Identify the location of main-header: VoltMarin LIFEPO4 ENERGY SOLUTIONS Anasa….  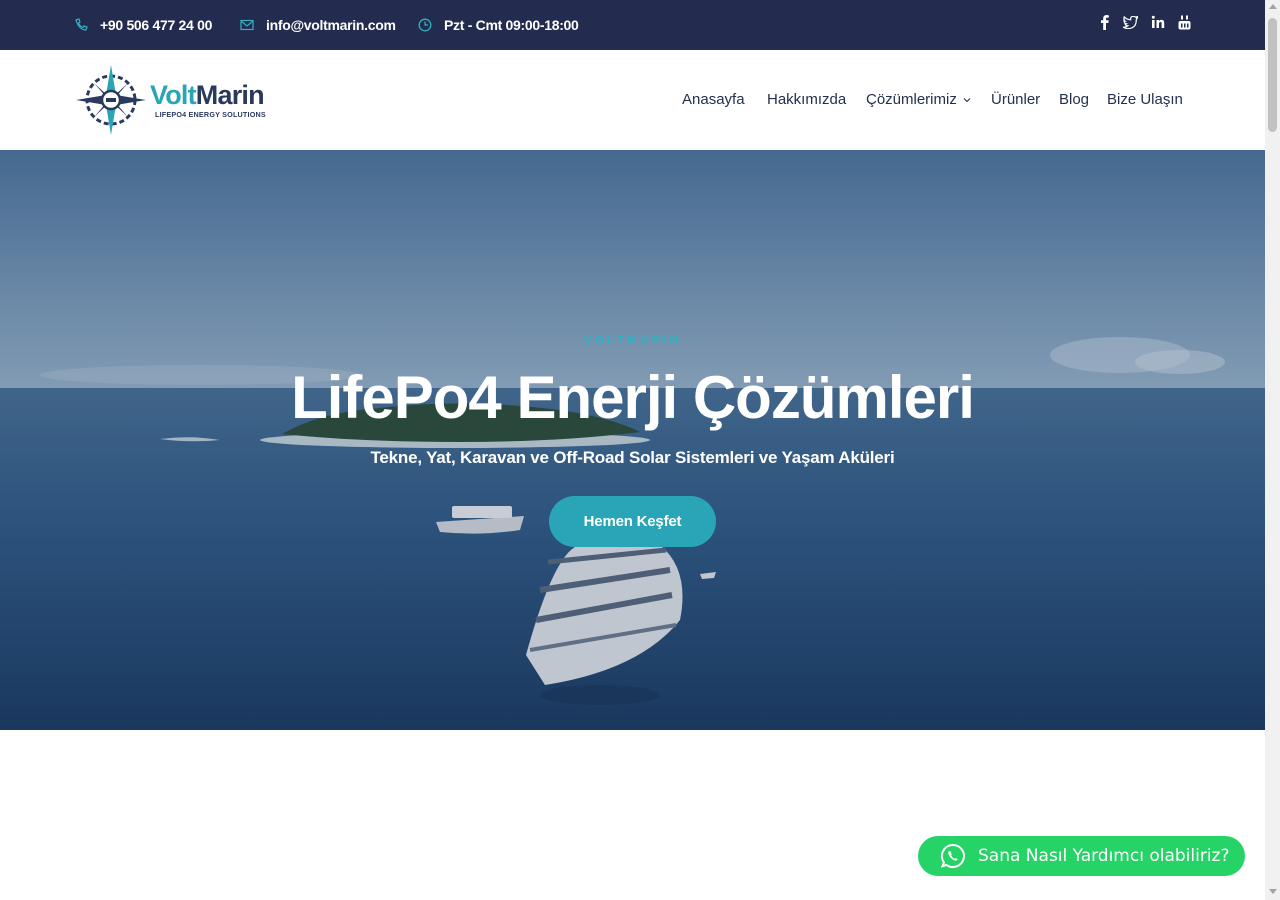
(632, 100).